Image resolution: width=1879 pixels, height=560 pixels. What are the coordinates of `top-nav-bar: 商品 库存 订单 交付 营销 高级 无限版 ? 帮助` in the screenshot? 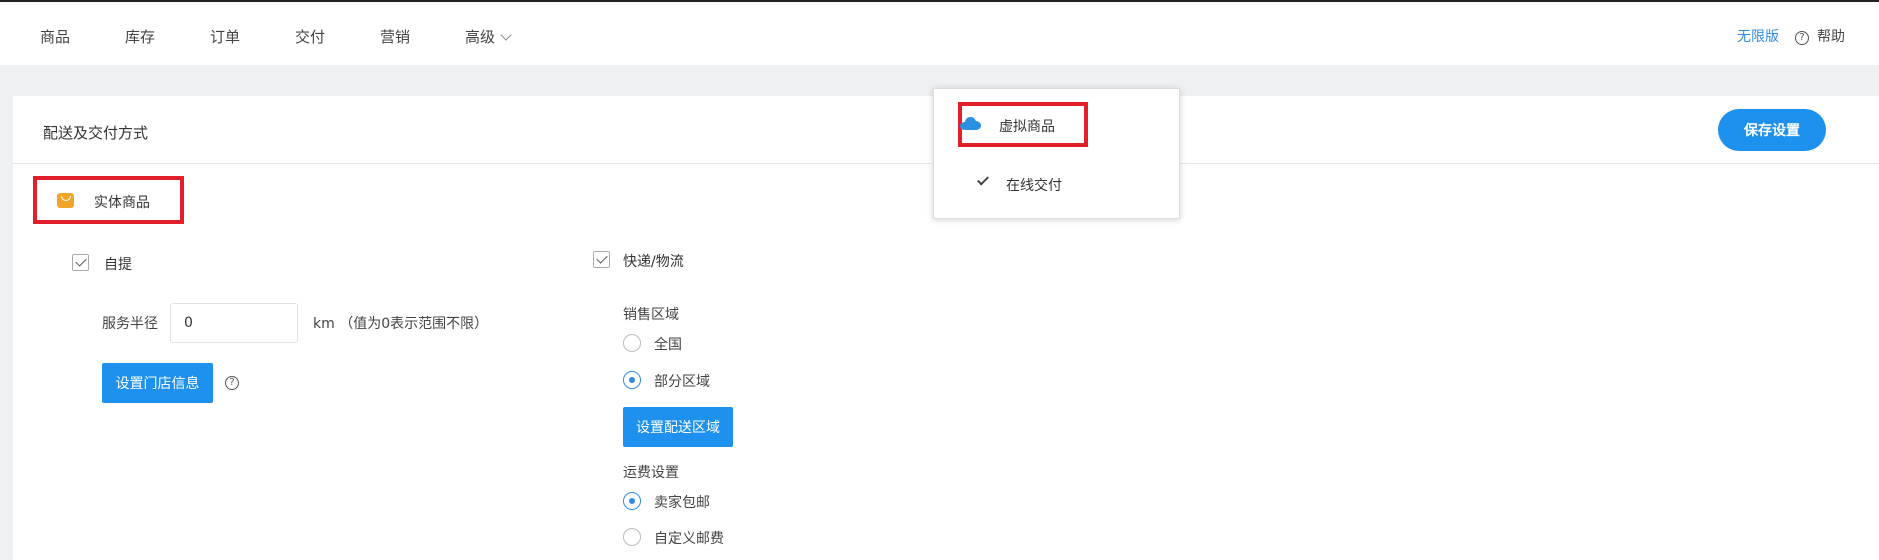 It's located at (939, 32).